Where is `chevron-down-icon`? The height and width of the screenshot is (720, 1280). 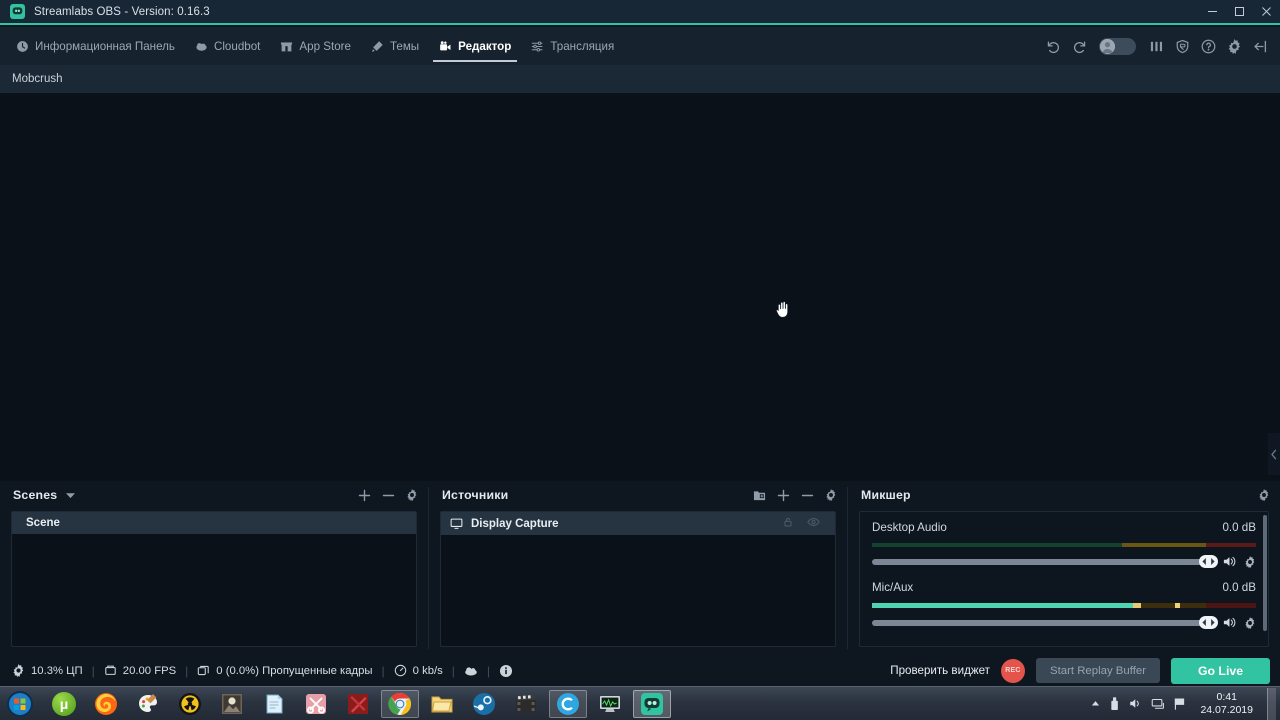
chevron-down-icon is located at coordinates (71, 495).